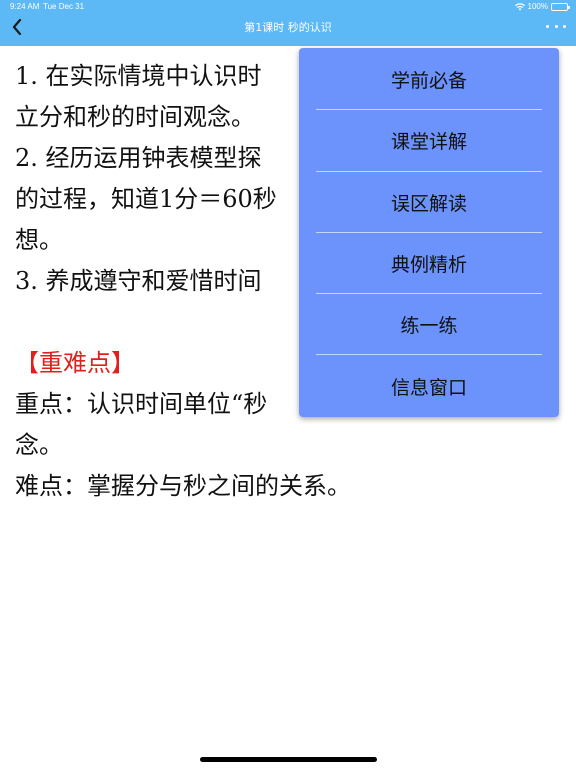 The image size is (576, 768). Describe the element at coordinates (429, 80) in the screenshot. I see `menu-item-prerequisites: 学前必备` at that location.